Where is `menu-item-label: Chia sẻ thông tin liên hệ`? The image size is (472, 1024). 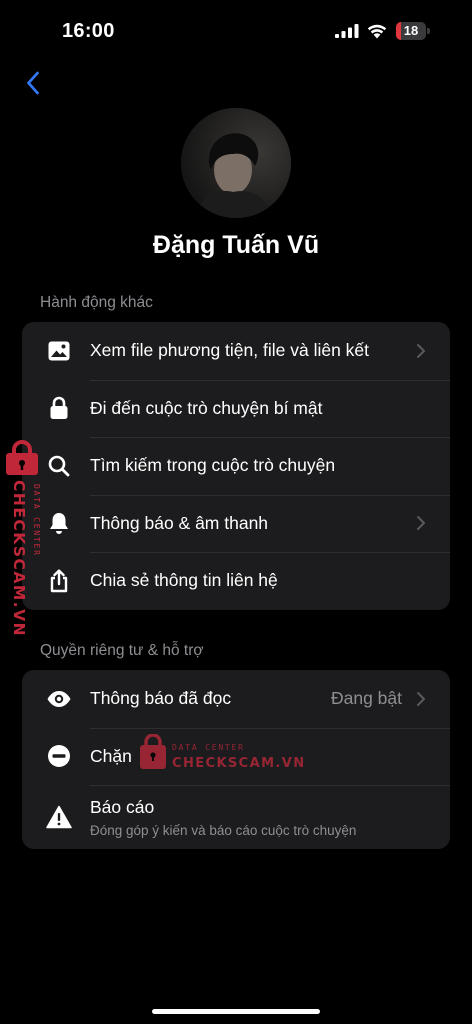
menu-item-label: Chia sẻ thông tin liên hệ is located at coordinates (184, 580).